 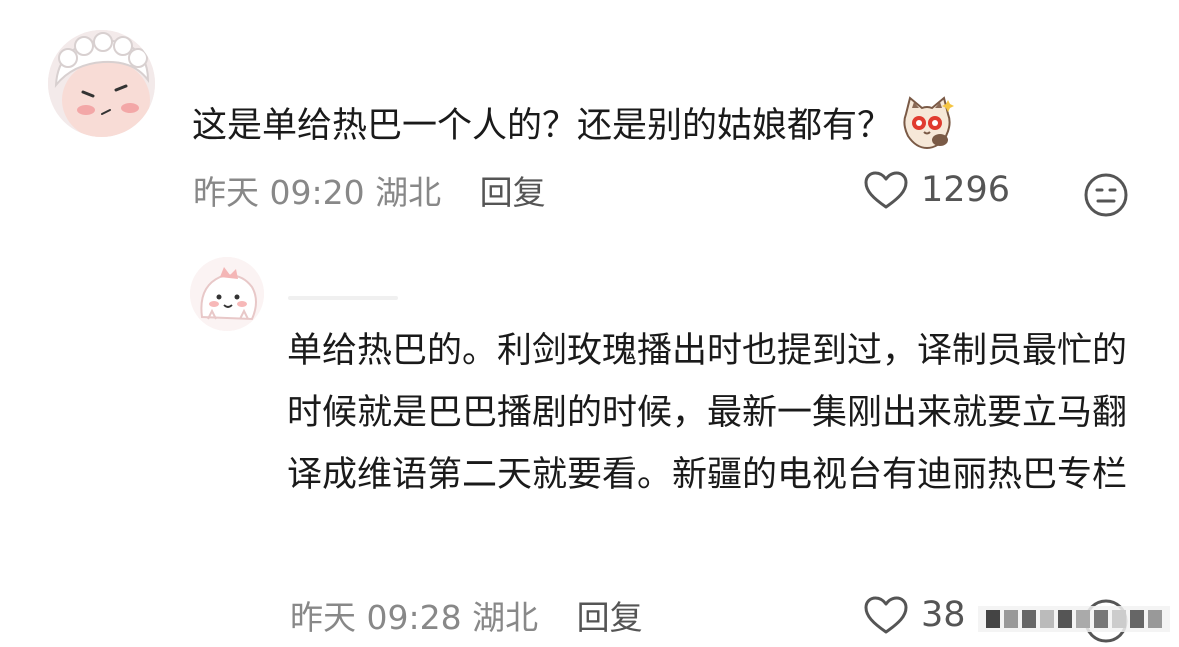 I want to click on reply-like-count: 38, so click(x=943, y=615).